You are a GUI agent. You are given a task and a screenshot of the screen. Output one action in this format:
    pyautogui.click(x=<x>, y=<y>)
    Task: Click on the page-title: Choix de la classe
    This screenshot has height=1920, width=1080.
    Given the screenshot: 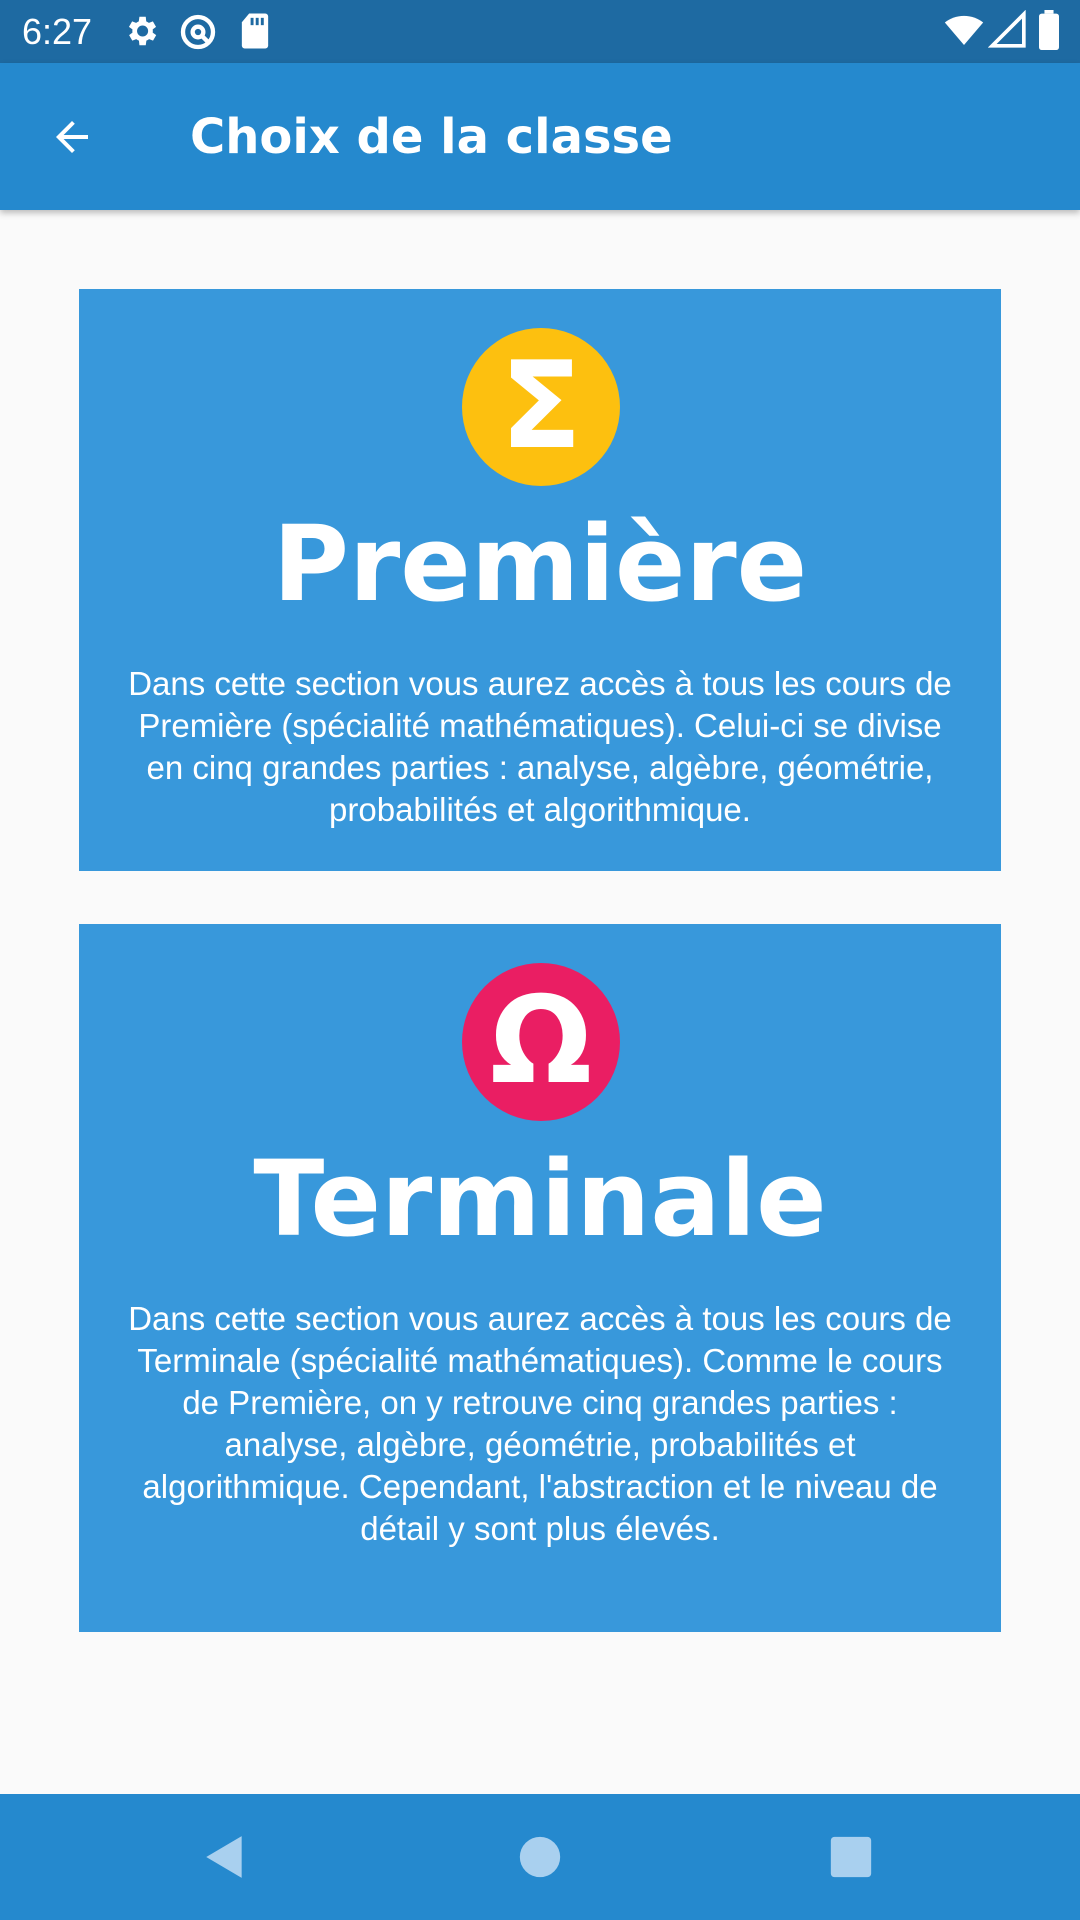 What is the action you would take?
    pyautogui.click(x=431, y=137)
    